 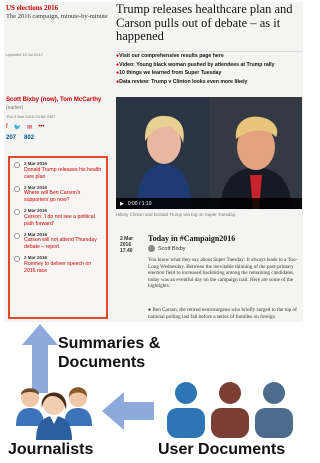 I want to click on journalists-icon, so click(x=54, y=413).